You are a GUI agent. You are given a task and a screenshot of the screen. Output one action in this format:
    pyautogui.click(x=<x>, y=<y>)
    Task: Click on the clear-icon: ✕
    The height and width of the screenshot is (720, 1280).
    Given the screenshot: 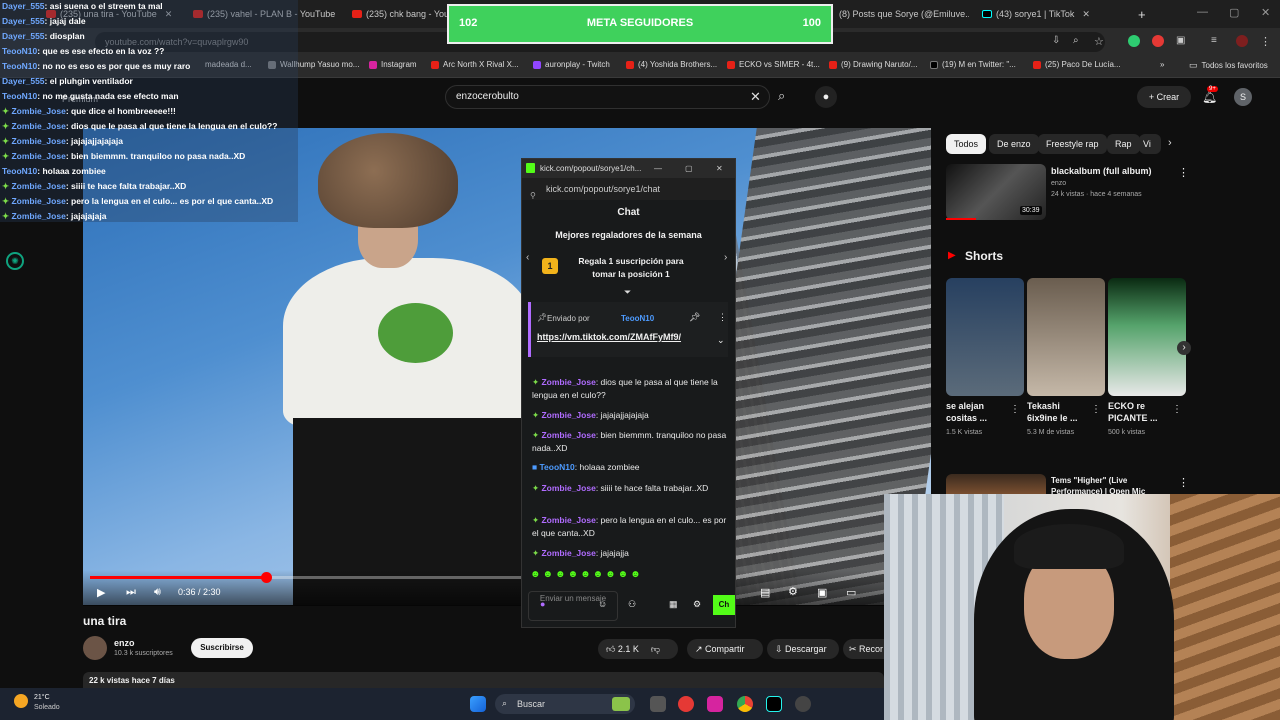 What is the action you would take?
    pyautogui.click(x=755, y=97)
    